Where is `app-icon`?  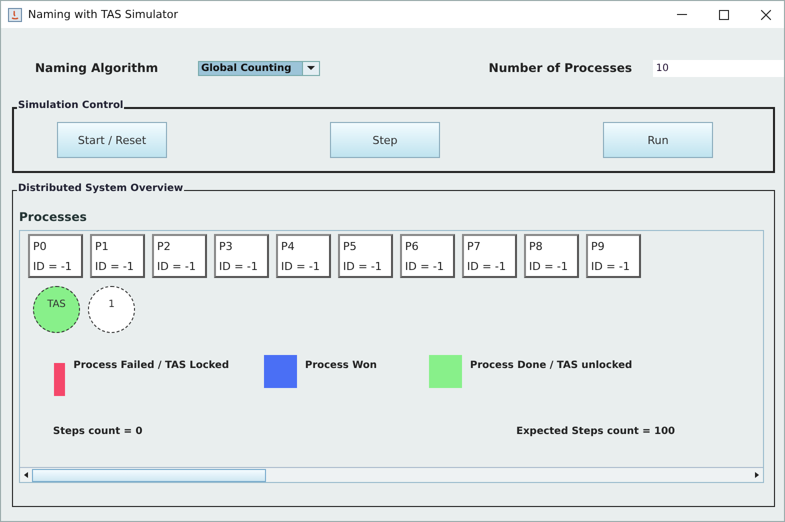
app-icon is located at coordinates (15, 15).